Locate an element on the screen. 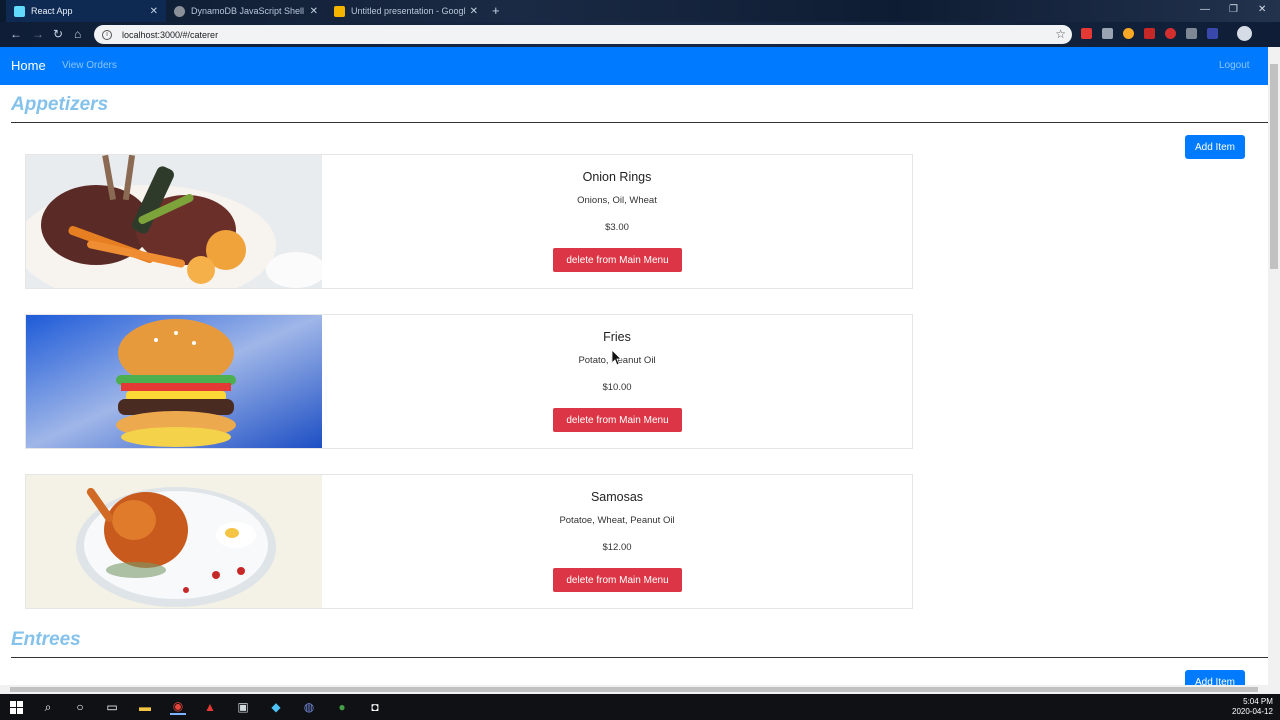 The image size is (1280, 720). item-price: $3.00 is located at coordinates (617, 227).